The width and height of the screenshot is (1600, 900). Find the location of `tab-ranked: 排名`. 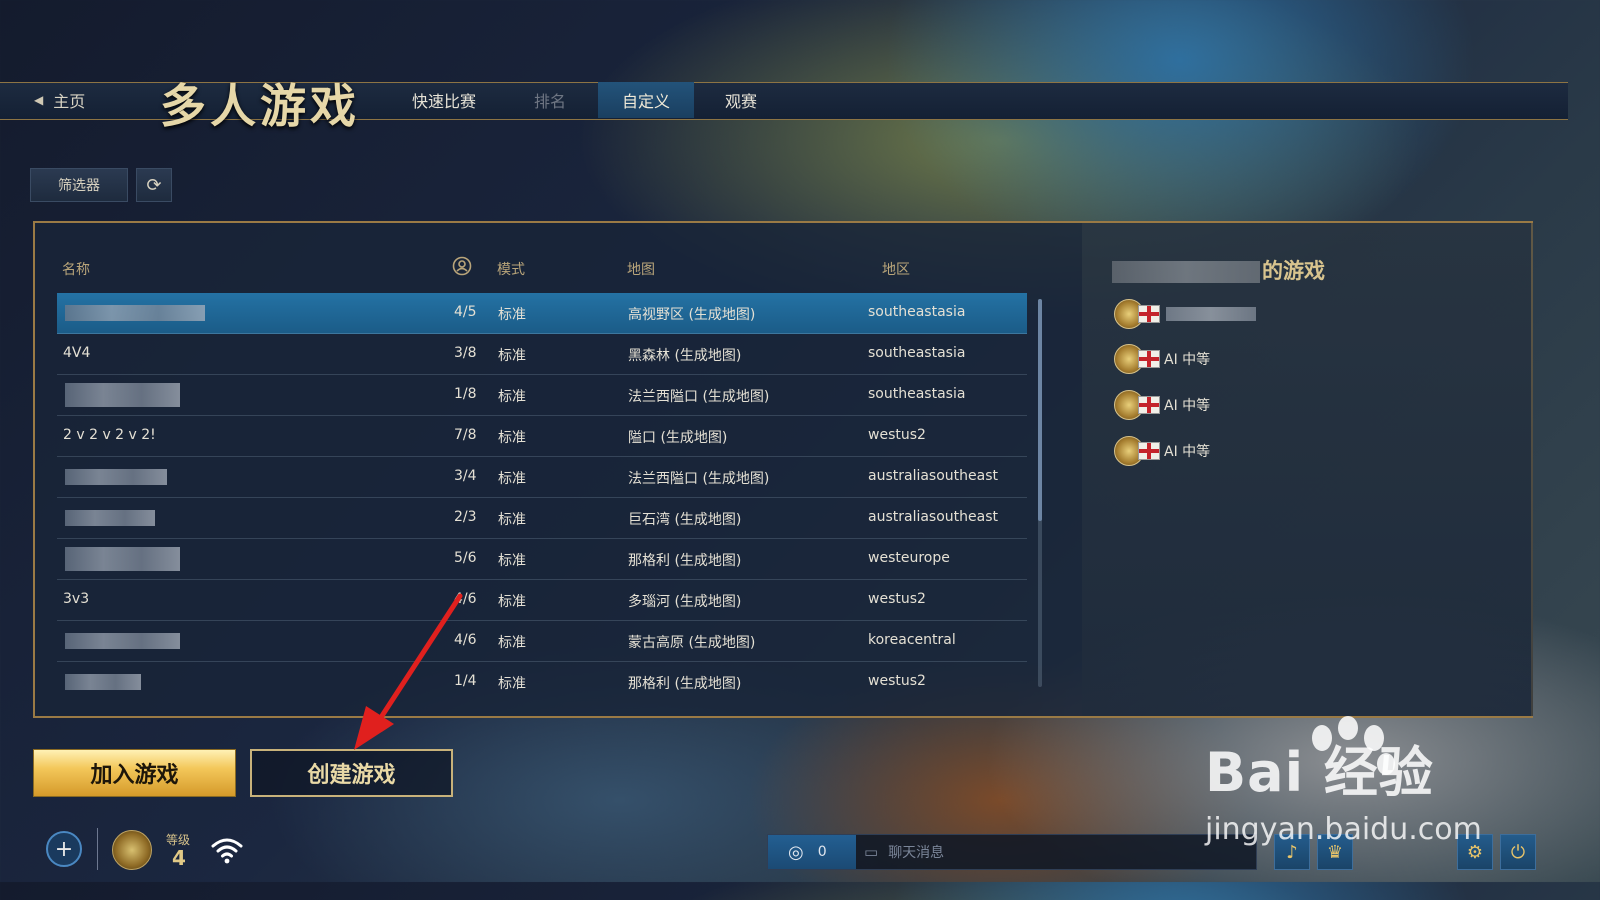

tab-ranked: 排名 is located at coordinates (550, 100).